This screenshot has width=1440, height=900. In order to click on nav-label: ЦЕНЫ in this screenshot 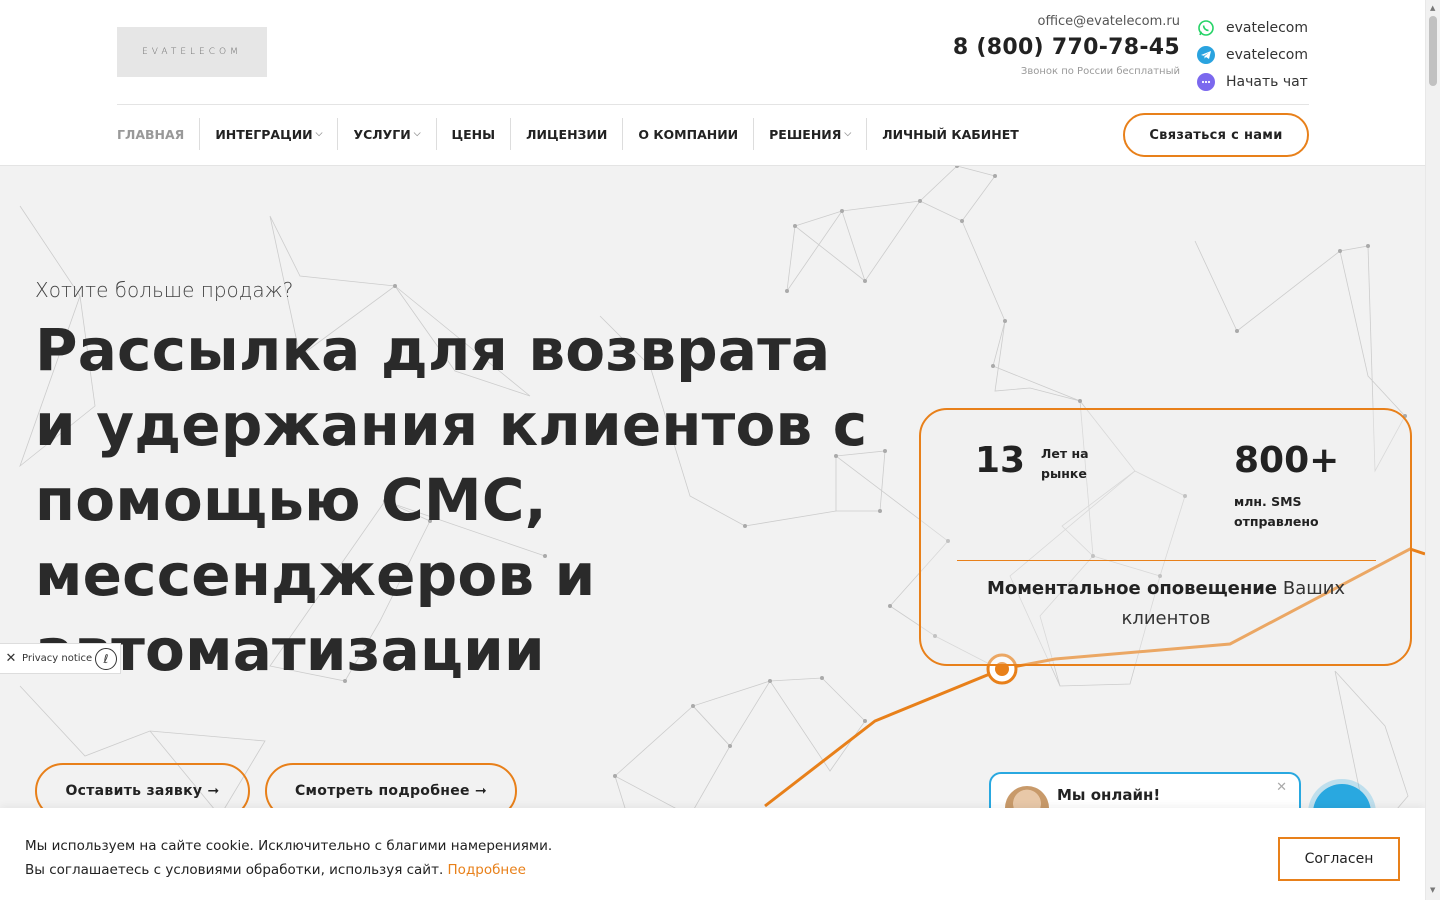, I will do `click(473, 134)`.